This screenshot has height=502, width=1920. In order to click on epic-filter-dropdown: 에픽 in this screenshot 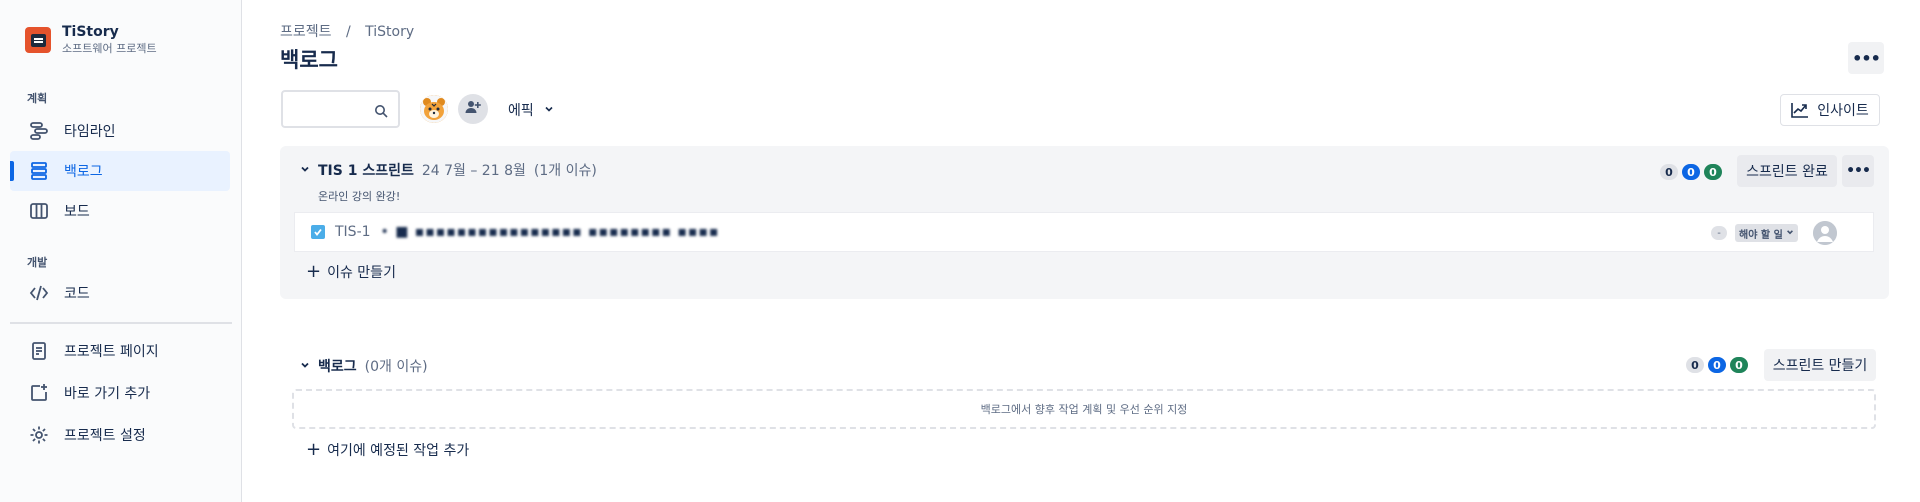, I will do `click(531, 110)`.